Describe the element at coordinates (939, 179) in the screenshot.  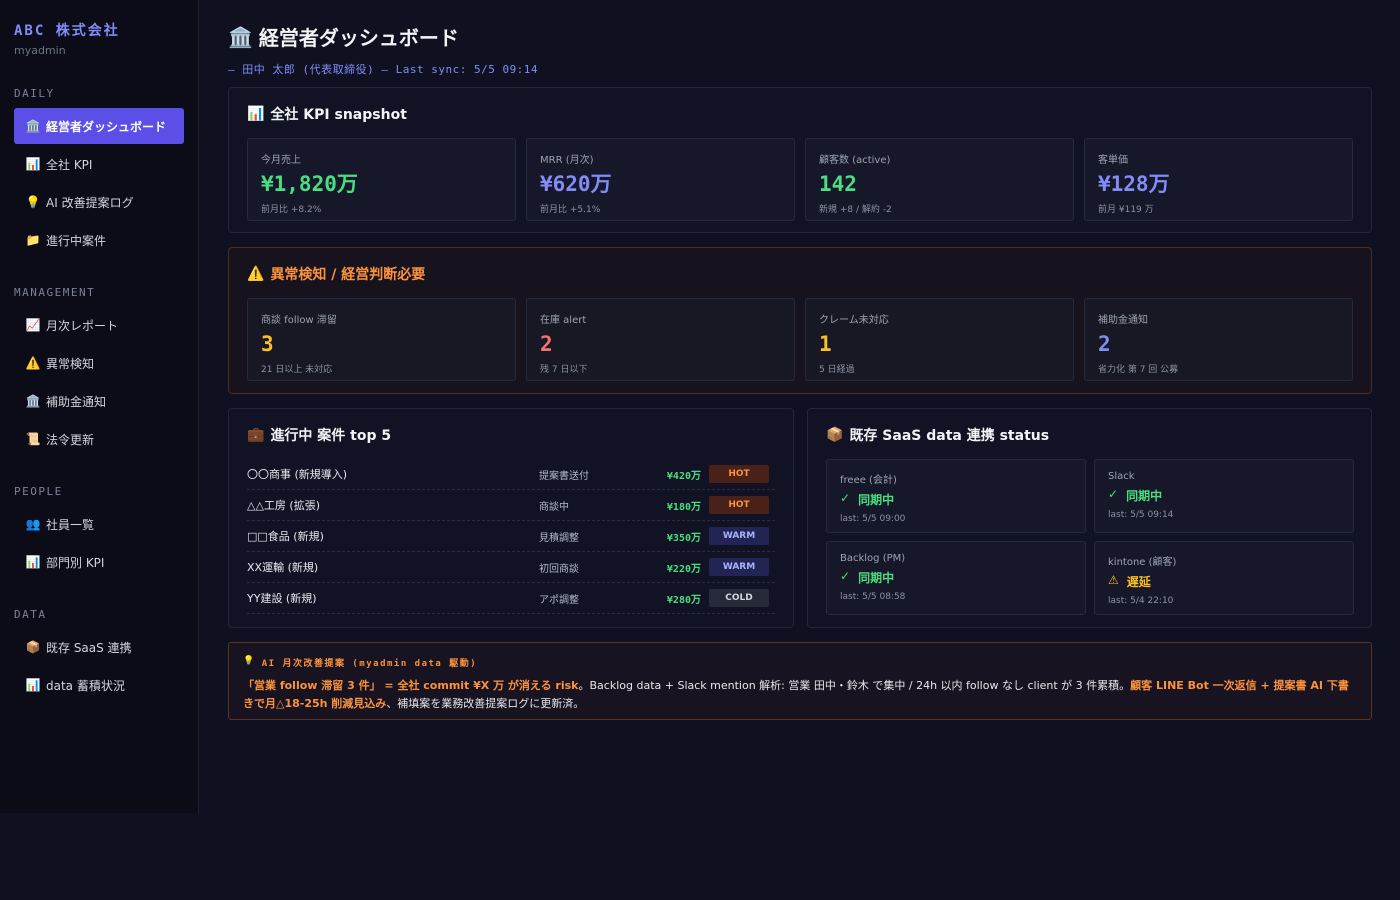
I see `kpi-card: 顧客数 (active) 142 新規 +8 / 解約 -2` at that location.